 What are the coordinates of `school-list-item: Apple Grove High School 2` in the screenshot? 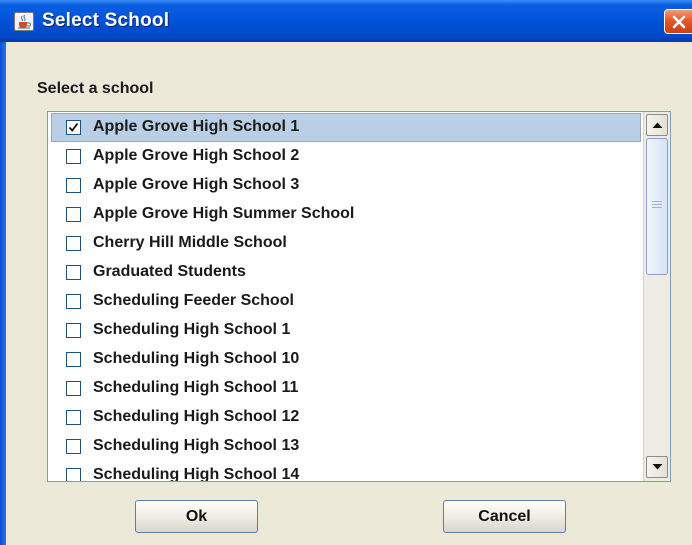 It's located at (346, 156).